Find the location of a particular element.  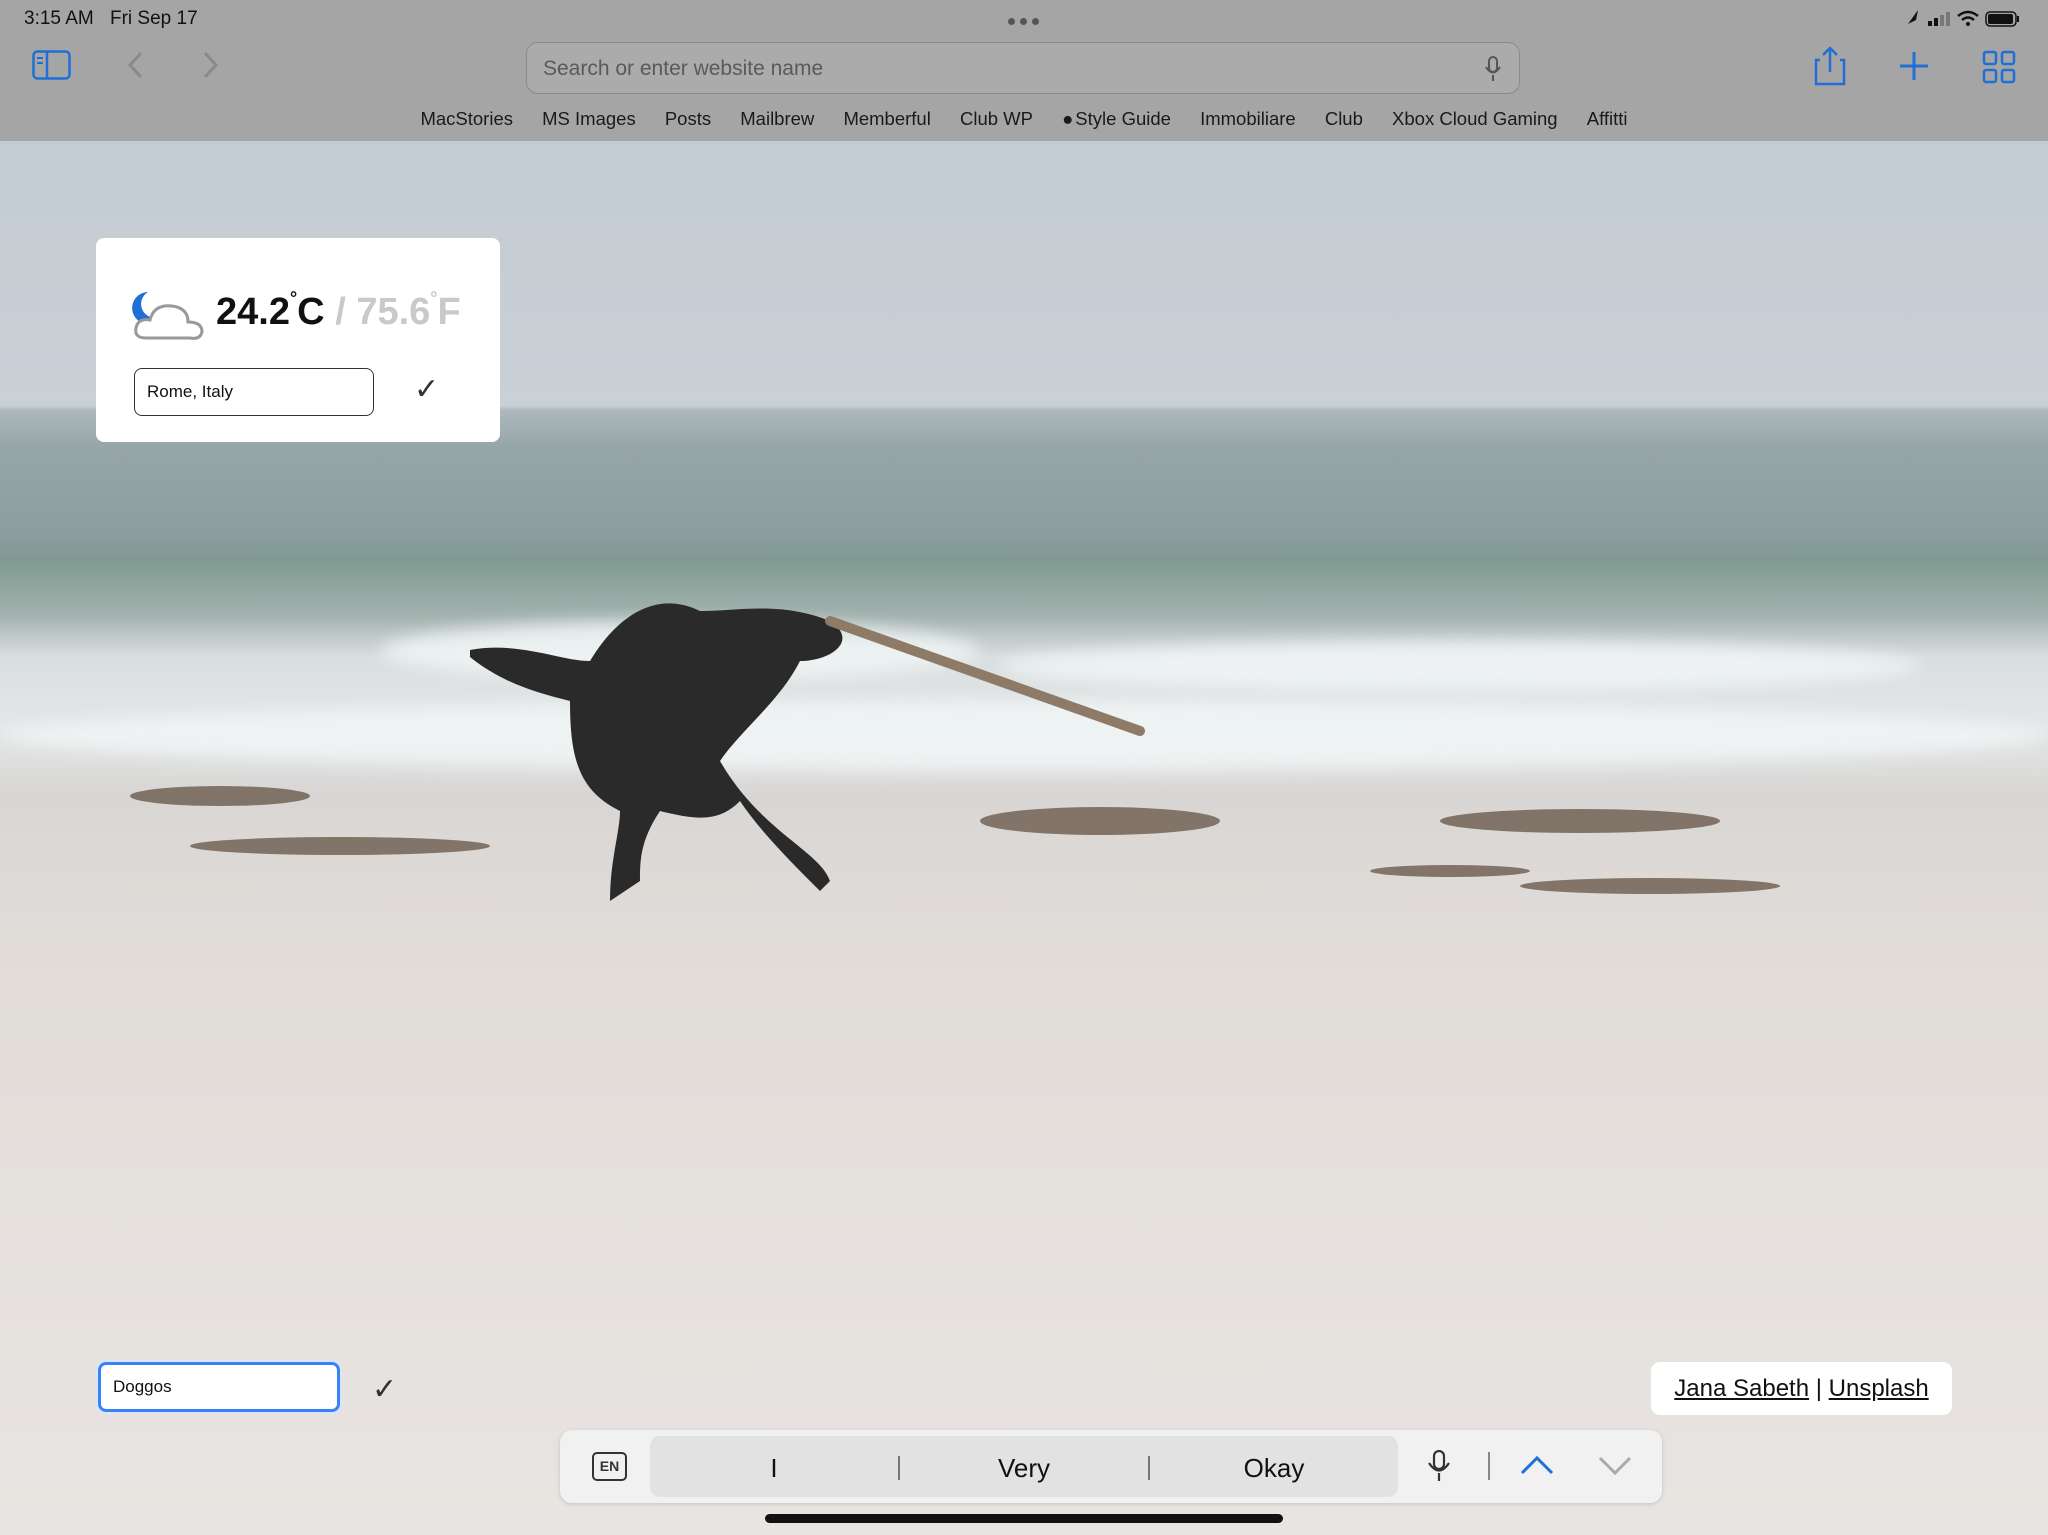

photographer-link: Jana Sabeth is located at coordinates (1741, 1388).